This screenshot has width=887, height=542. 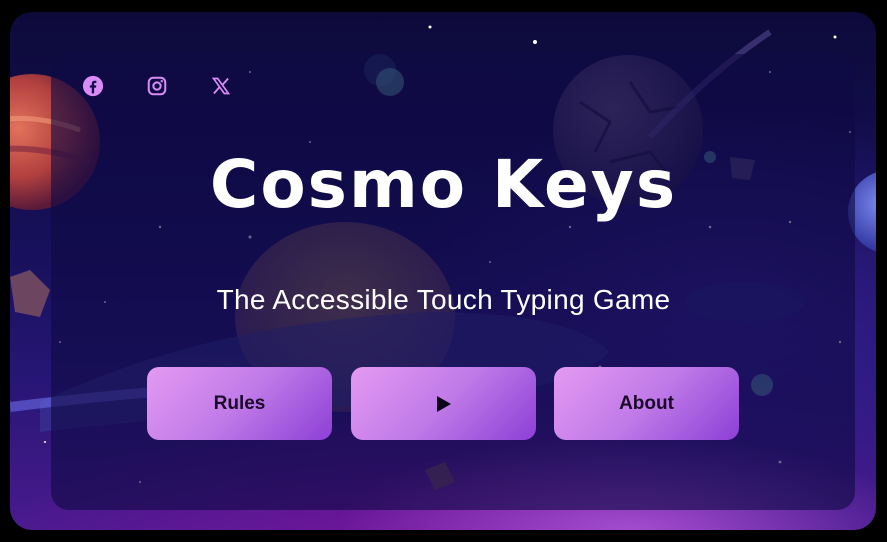 I want to click on facebook-icon, so click(x=93, y=86).